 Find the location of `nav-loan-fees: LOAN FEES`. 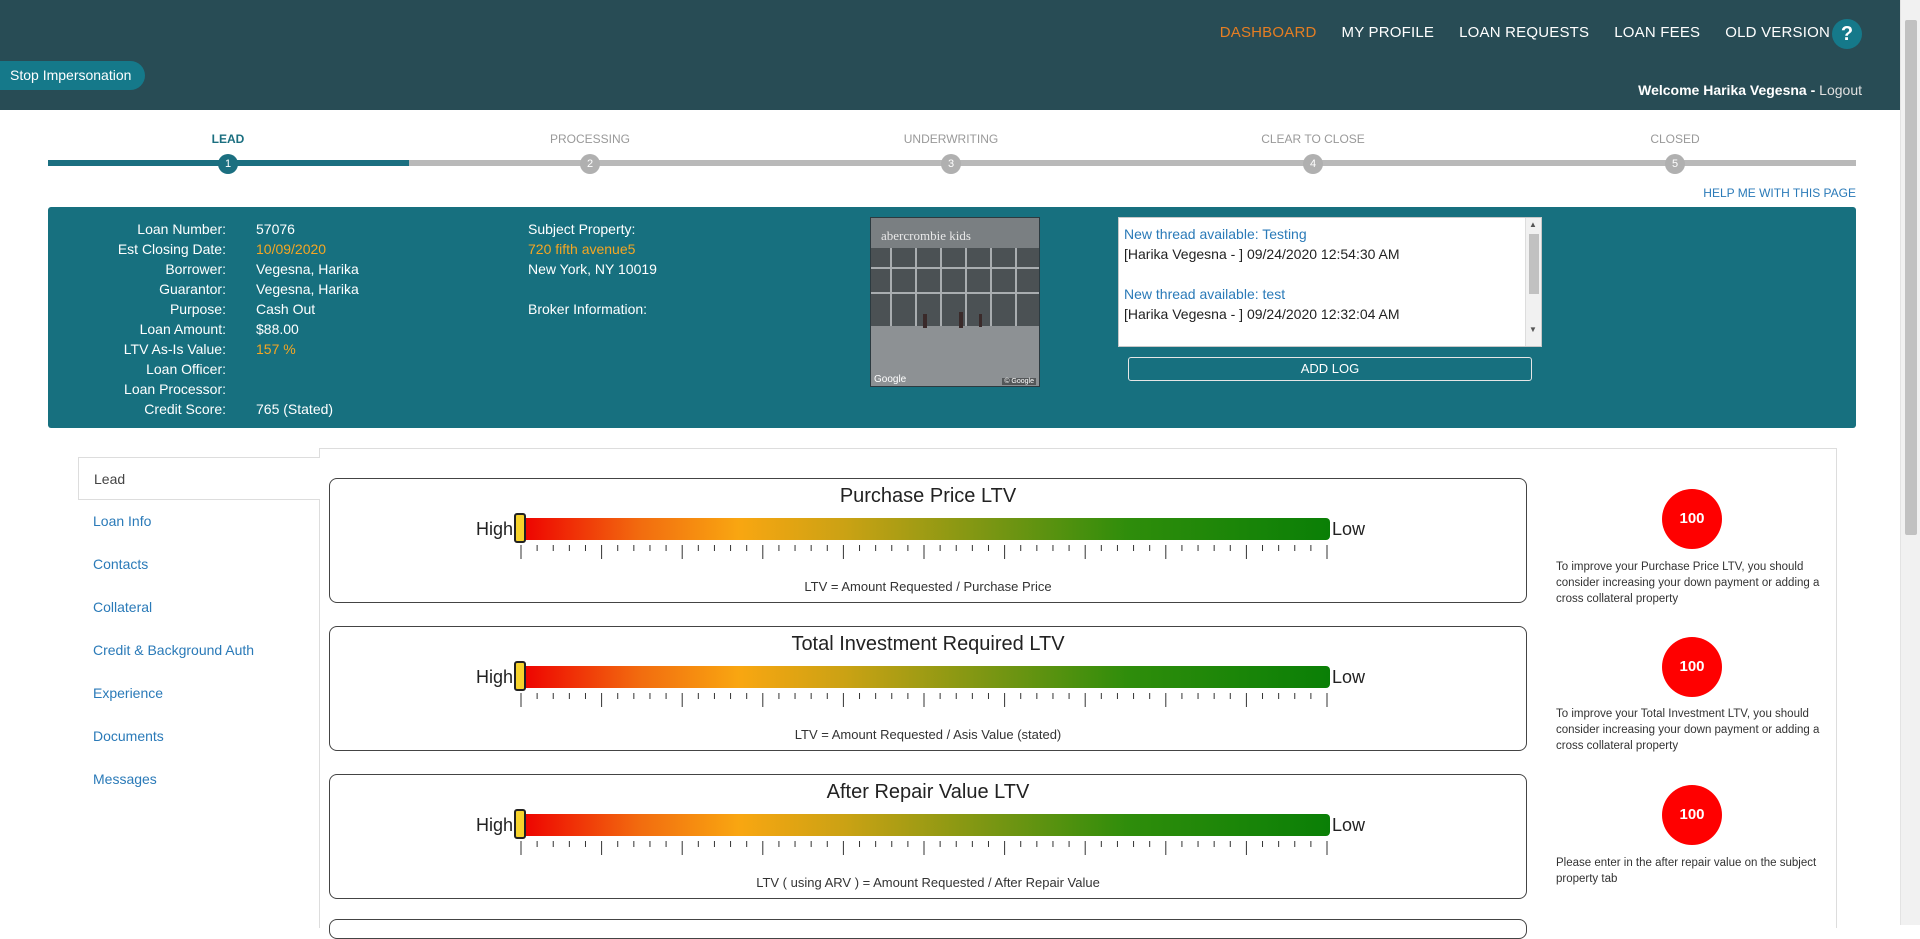

nav-loan-fees: LOAN FEES is located at coordinates (1657, 32).